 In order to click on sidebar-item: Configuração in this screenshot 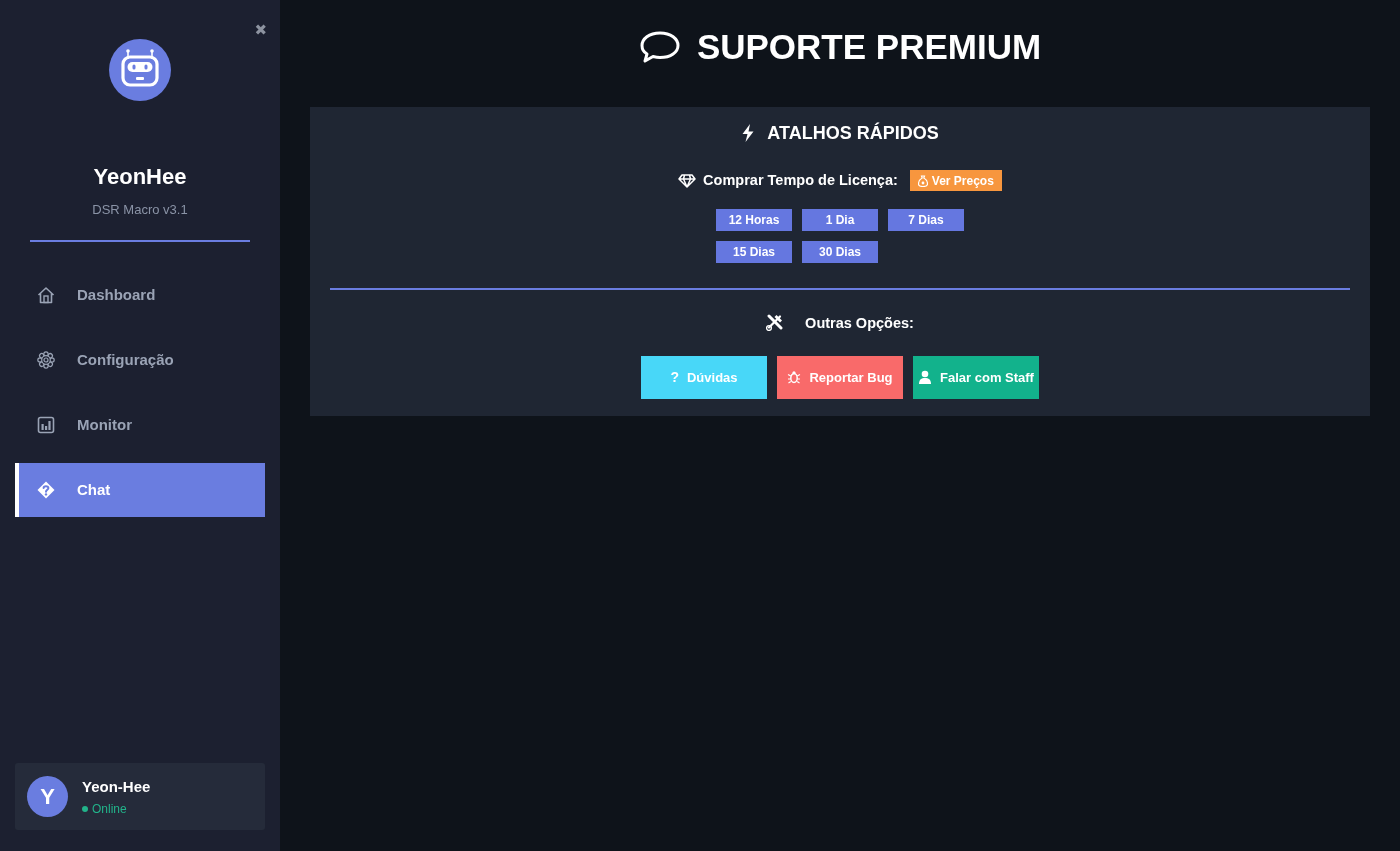, I will do `click(140, 360)`.